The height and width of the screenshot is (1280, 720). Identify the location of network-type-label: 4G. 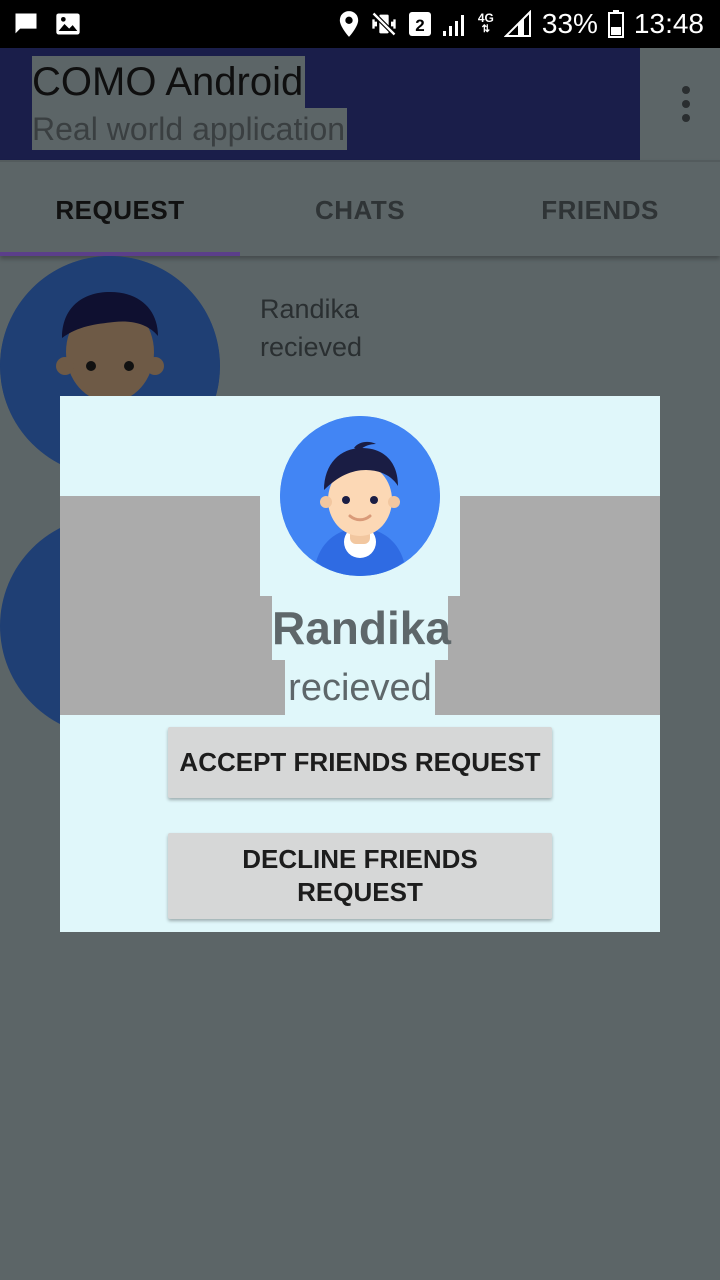
(485, 18).